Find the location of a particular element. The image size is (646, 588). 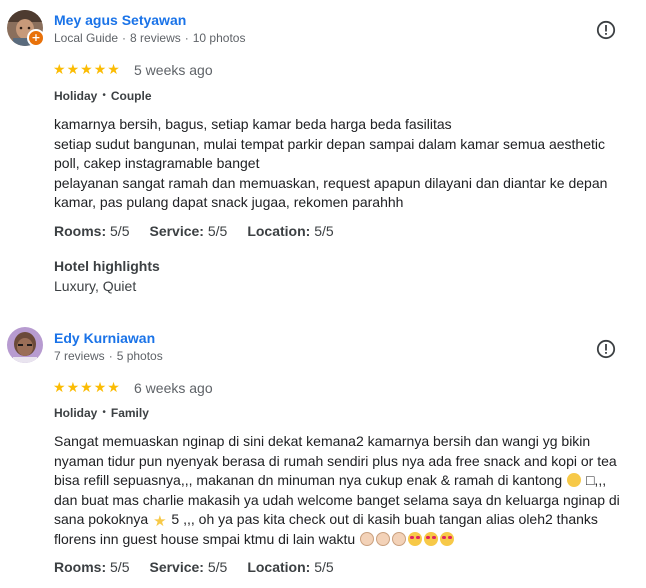

travel-group: Family is located at coordinates (129, 413).